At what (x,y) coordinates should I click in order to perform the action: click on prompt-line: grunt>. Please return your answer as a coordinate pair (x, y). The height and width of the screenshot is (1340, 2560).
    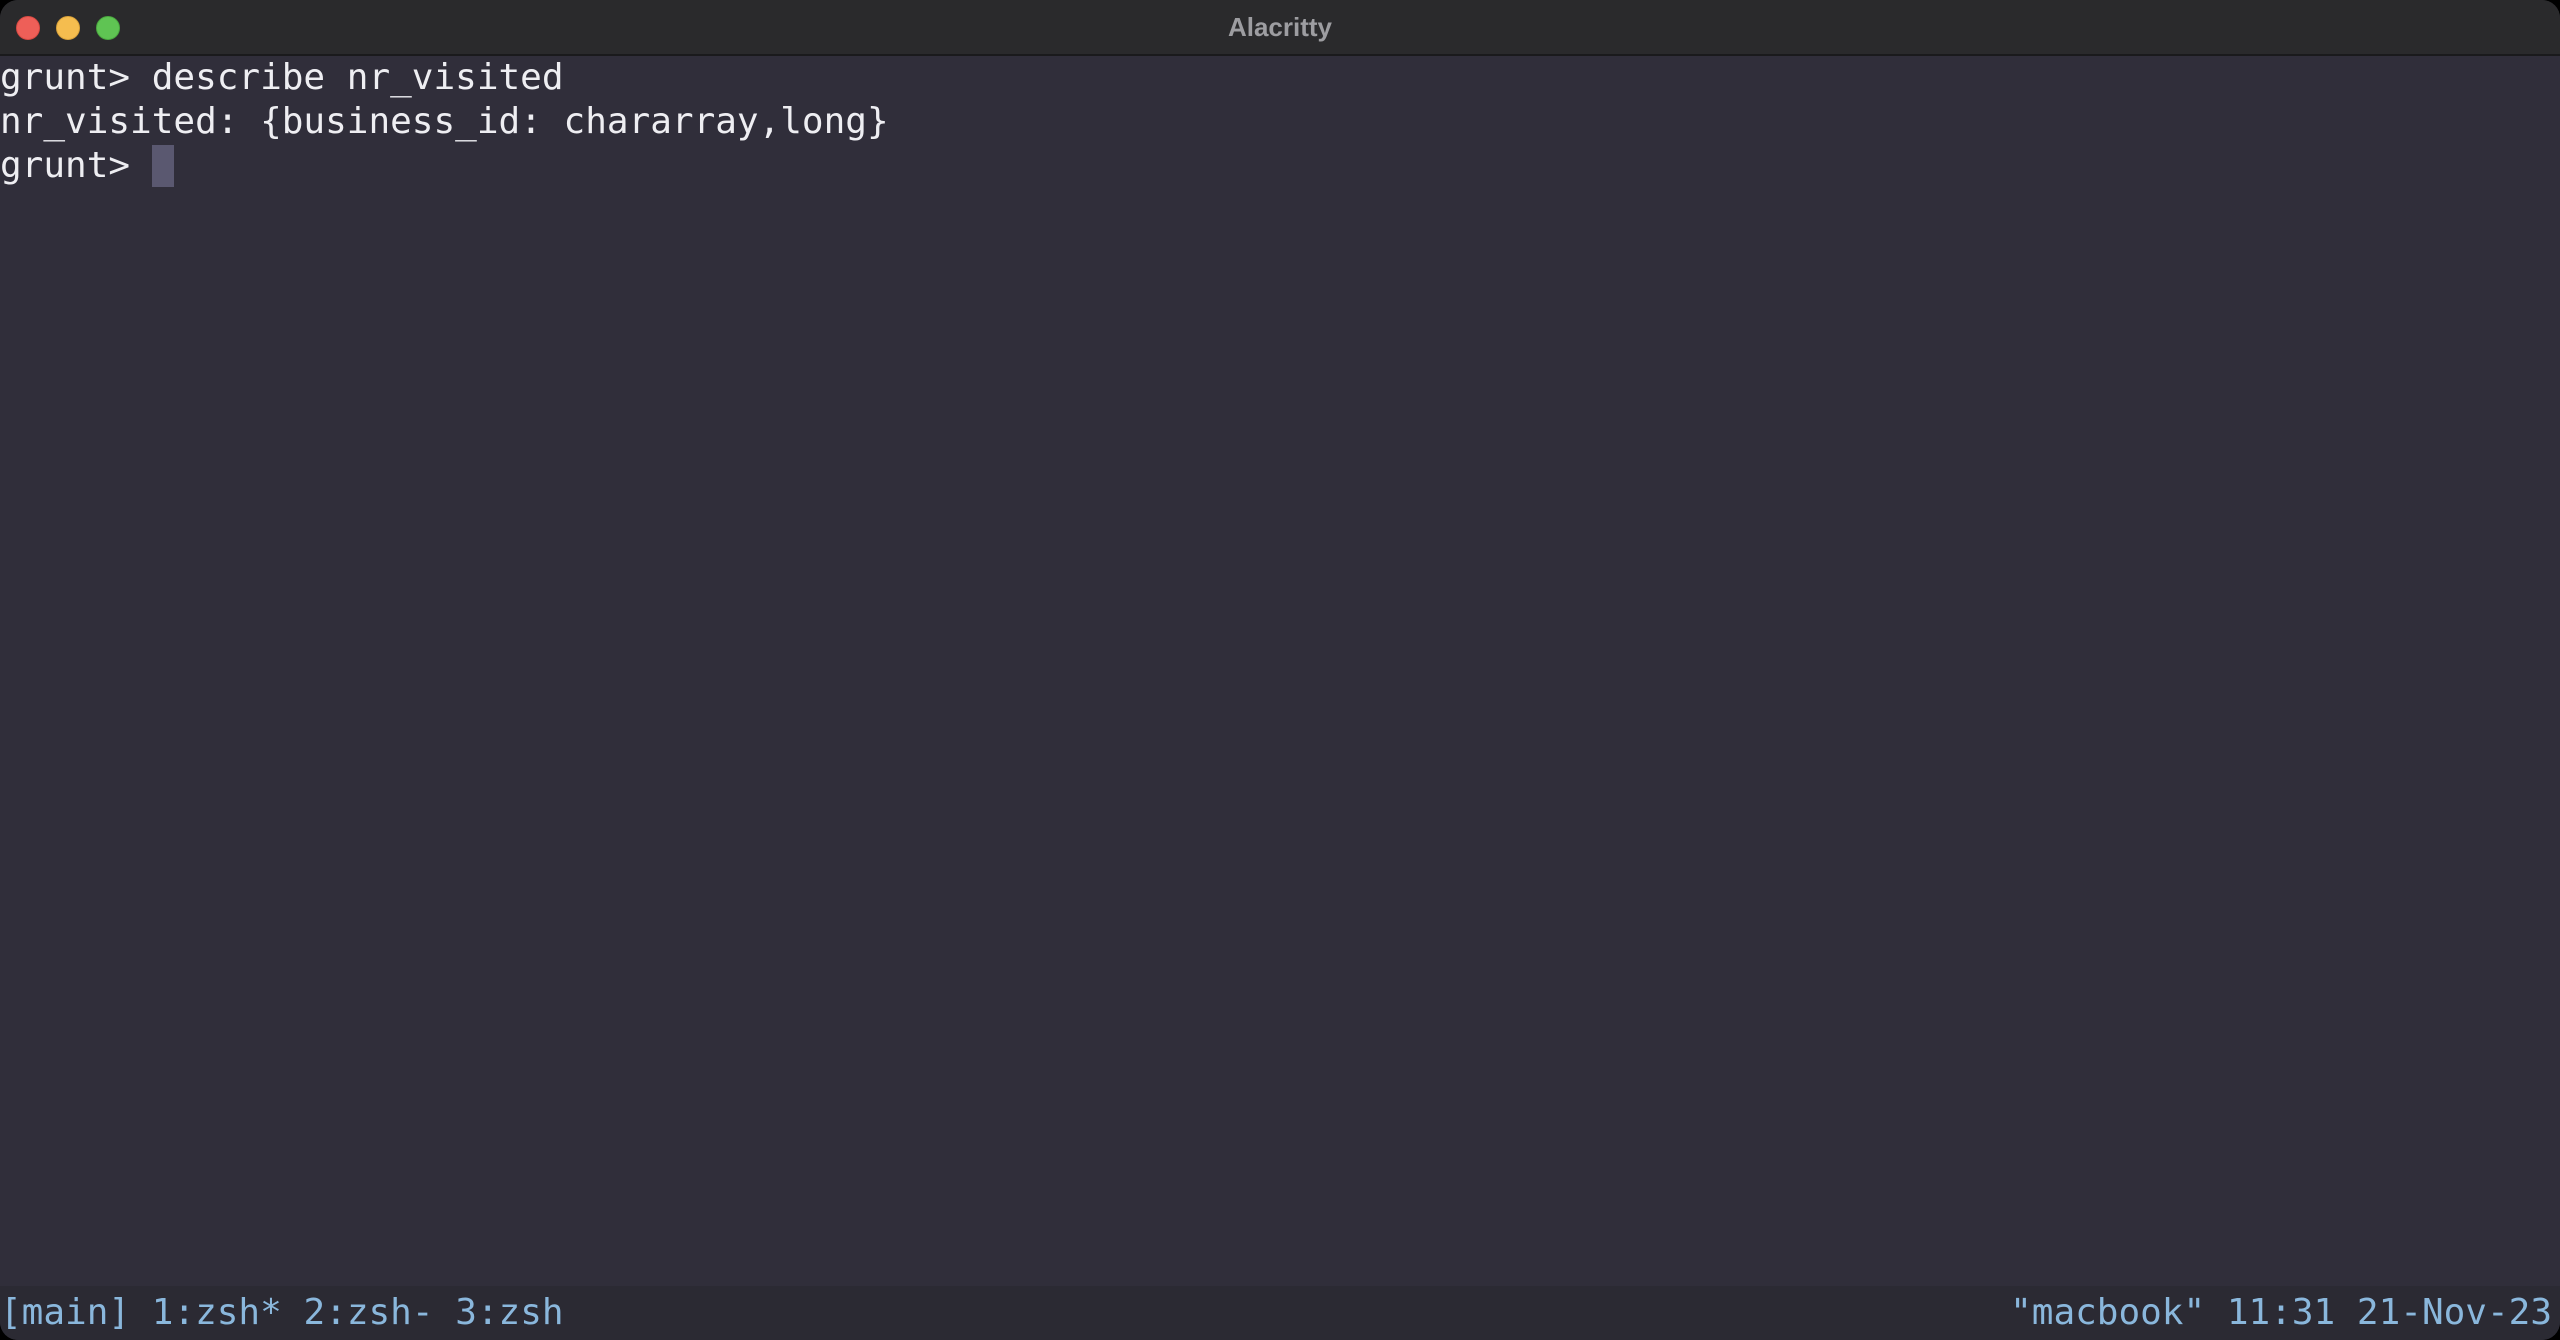
    Looking at the image, I should click on (87, 166).